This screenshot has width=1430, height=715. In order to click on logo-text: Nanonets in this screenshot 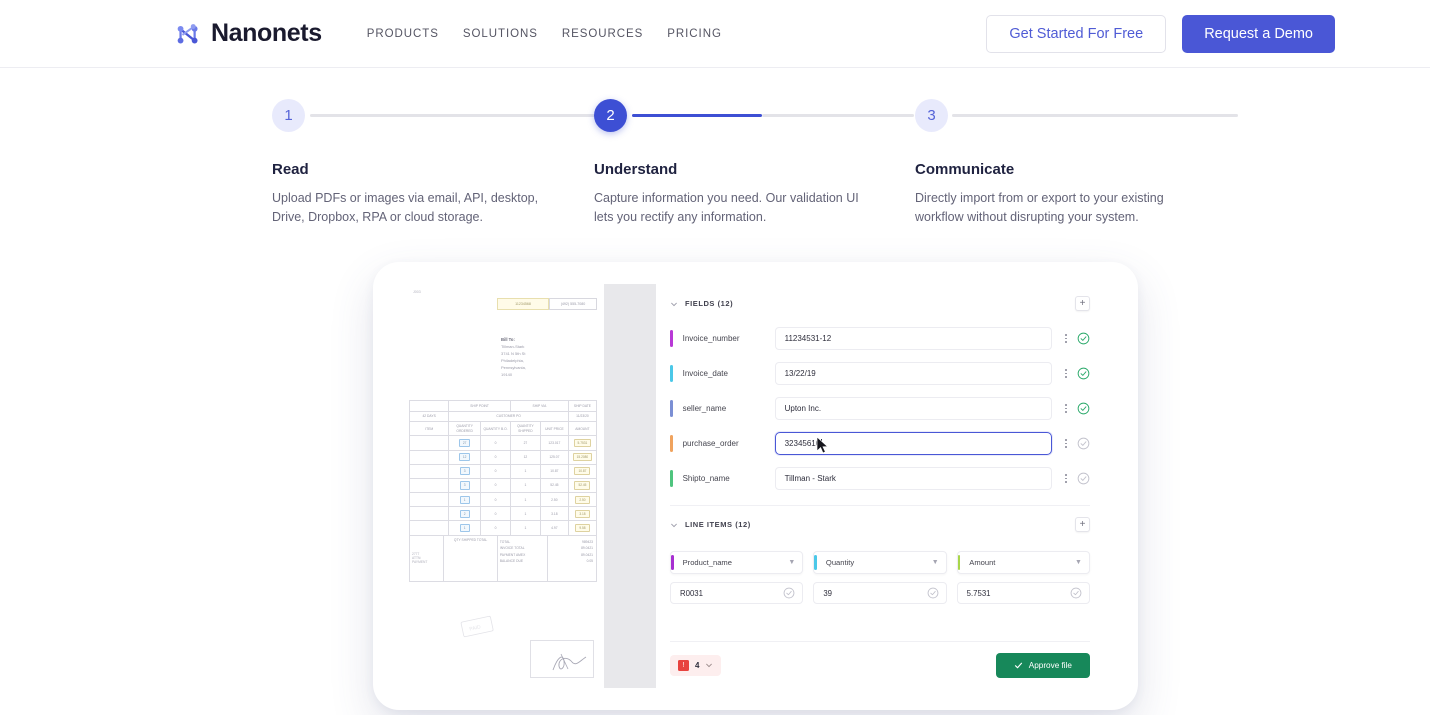, I will do `click(266, 33)`.